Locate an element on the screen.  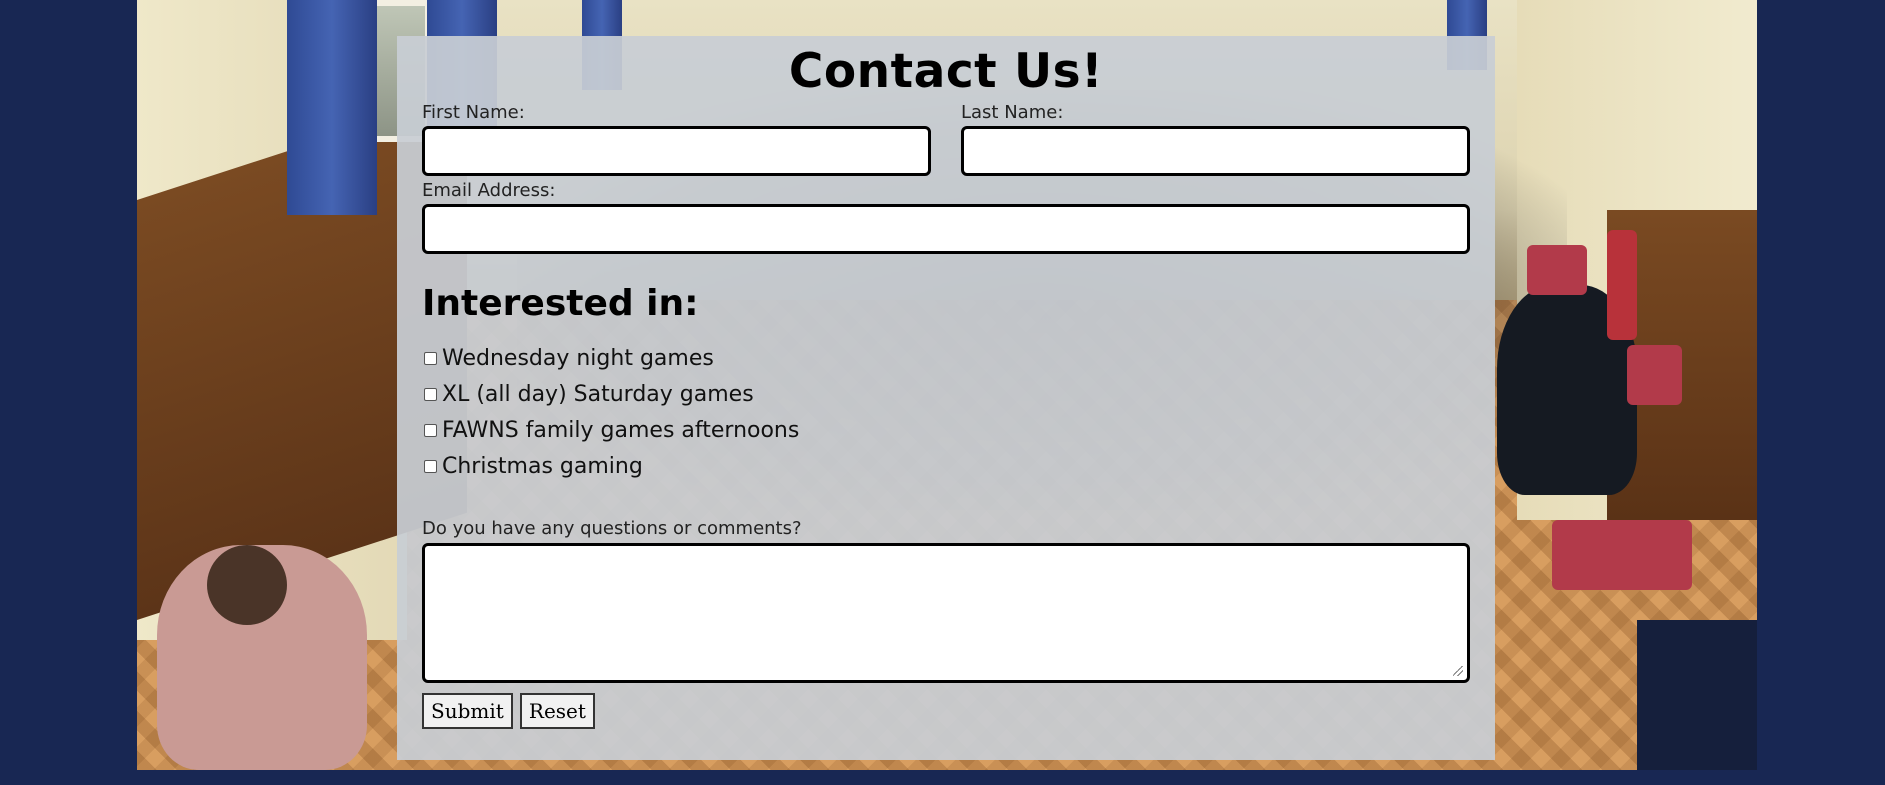
interest-option: FAWNS family games afternoons is located at coordinates (946, 430).